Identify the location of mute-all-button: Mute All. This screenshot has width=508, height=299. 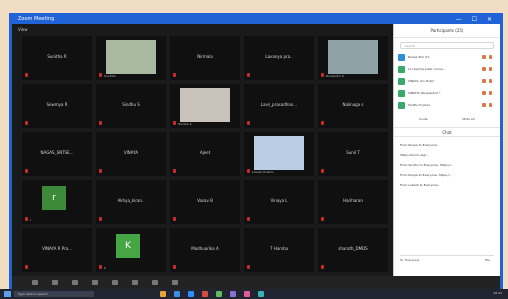
(468, 119).